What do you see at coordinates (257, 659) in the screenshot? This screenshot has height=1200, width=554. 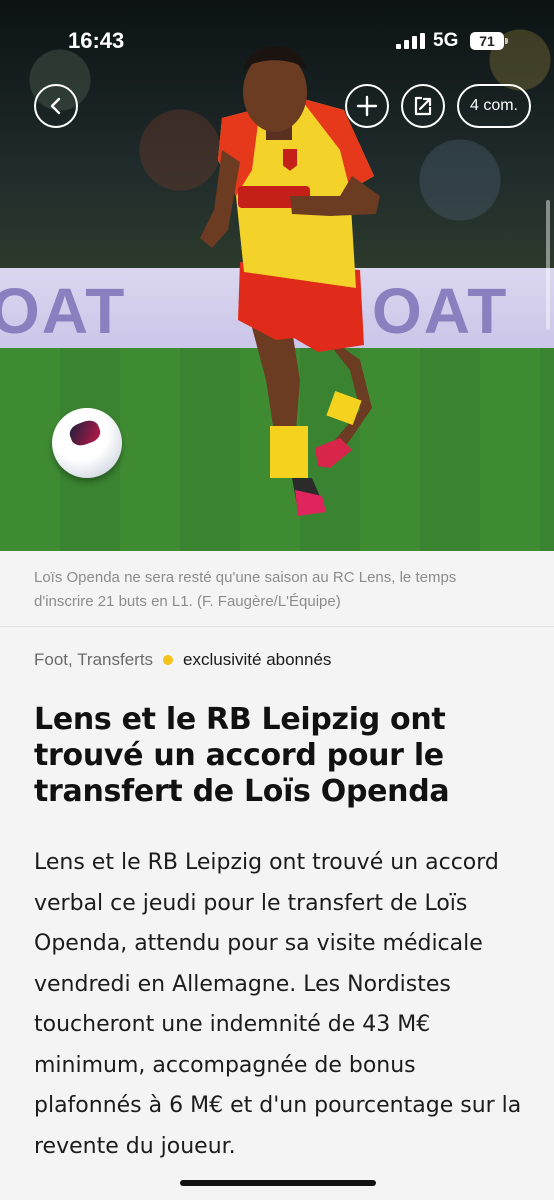 I see `premium-badge: exclusivité abonnés` at bounding box center [257, 659].